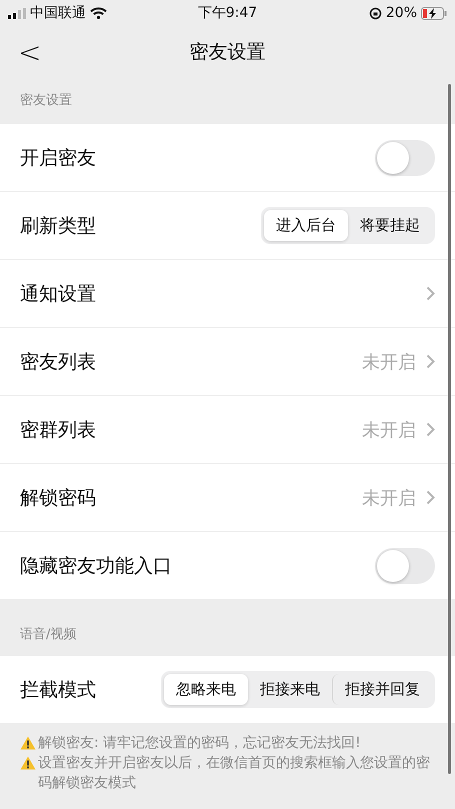 This screenshot has height=809, width=455. Describe the element at coordinates (58, 690) in the screenshot. I see `row-label: 拦截模式` at that location.